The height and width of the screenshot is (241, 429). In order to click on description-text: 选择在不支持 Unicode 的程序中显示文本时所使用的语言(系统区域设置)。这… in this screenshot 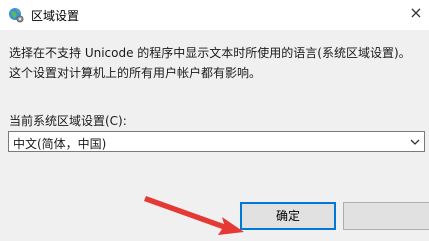, I will do `click(210, 63)`.